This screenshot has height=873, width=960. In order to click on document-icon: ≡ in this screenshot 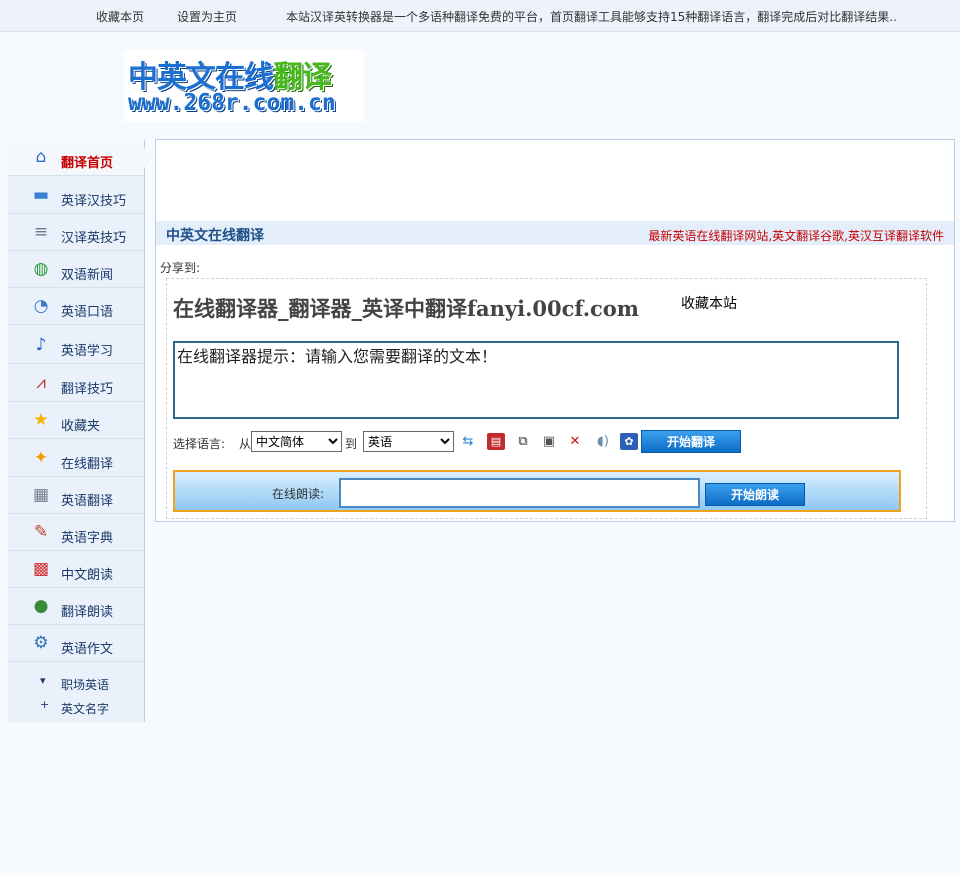, I will do `click(41, 232)`.